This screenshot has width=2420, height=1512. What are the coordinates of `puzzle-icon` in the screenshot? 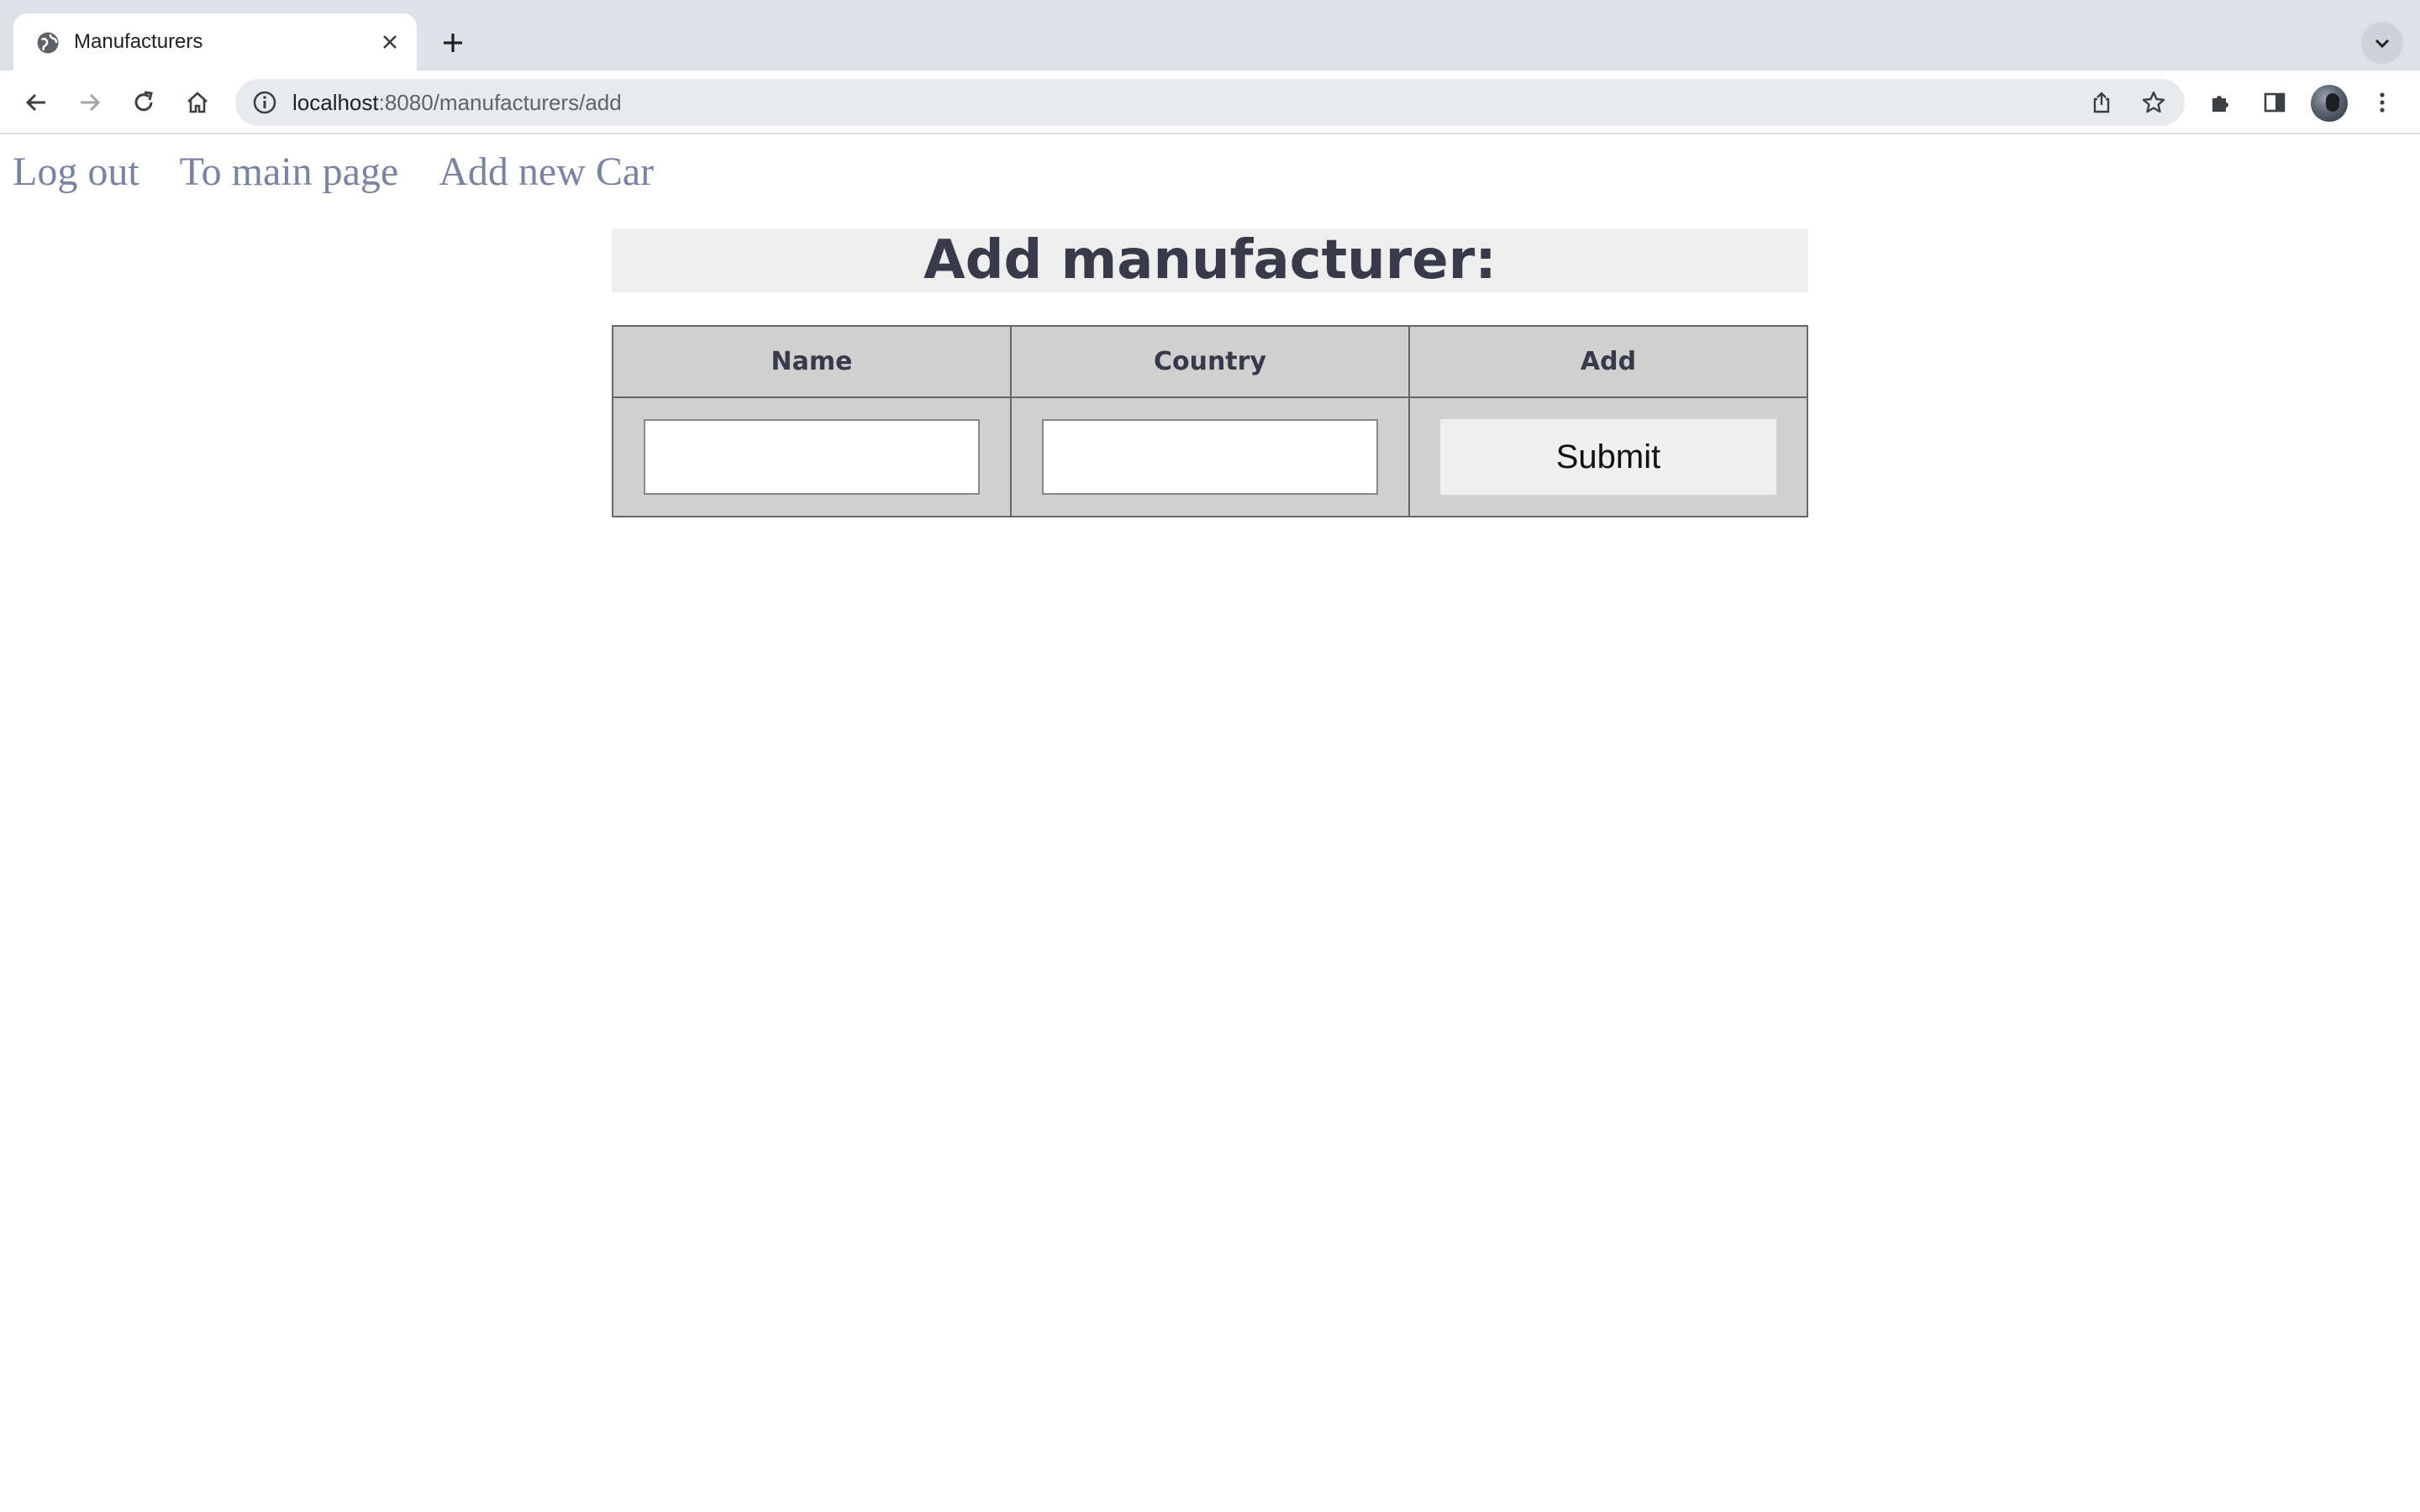 It's located at (2220, 104).